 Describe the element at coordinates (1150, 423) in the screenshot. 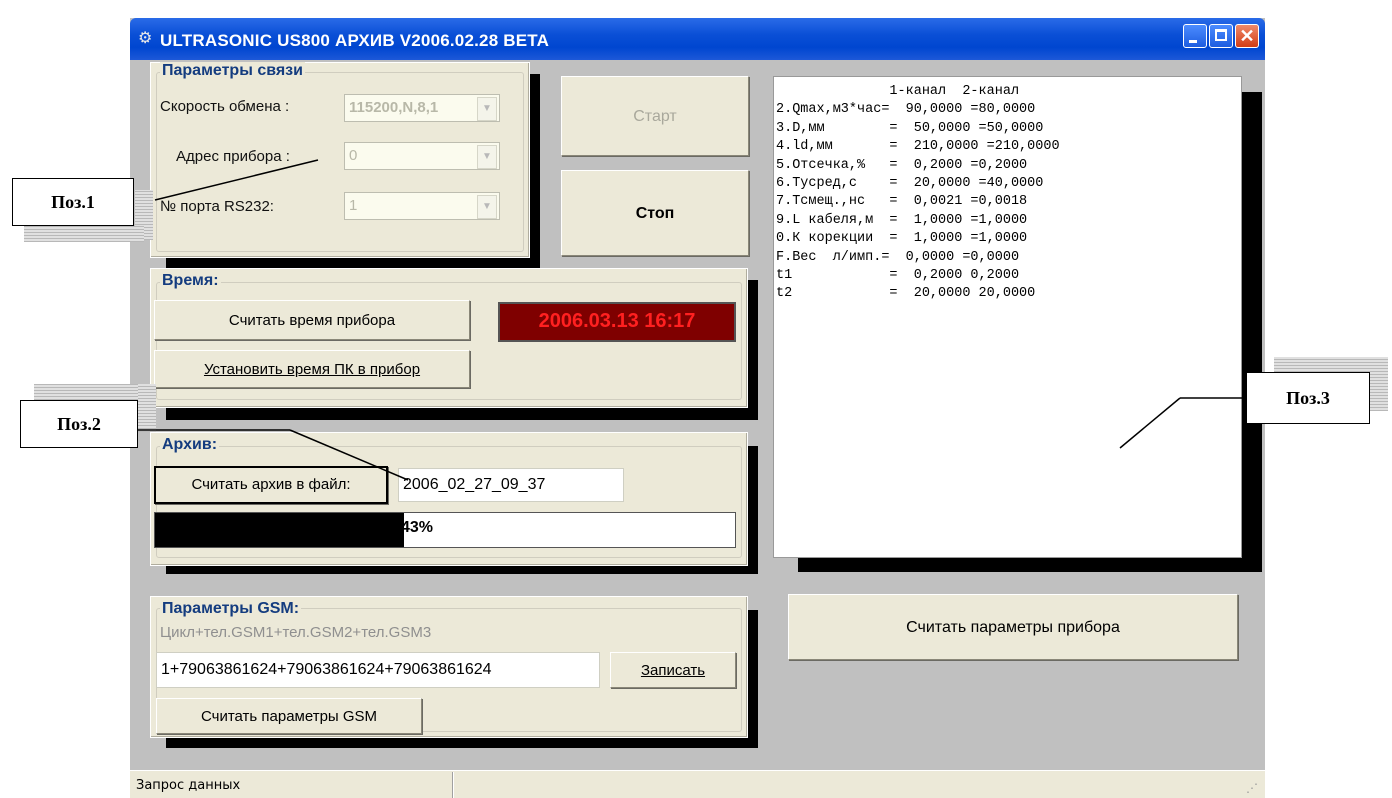

I see `leader-line-pos3b` at that location.